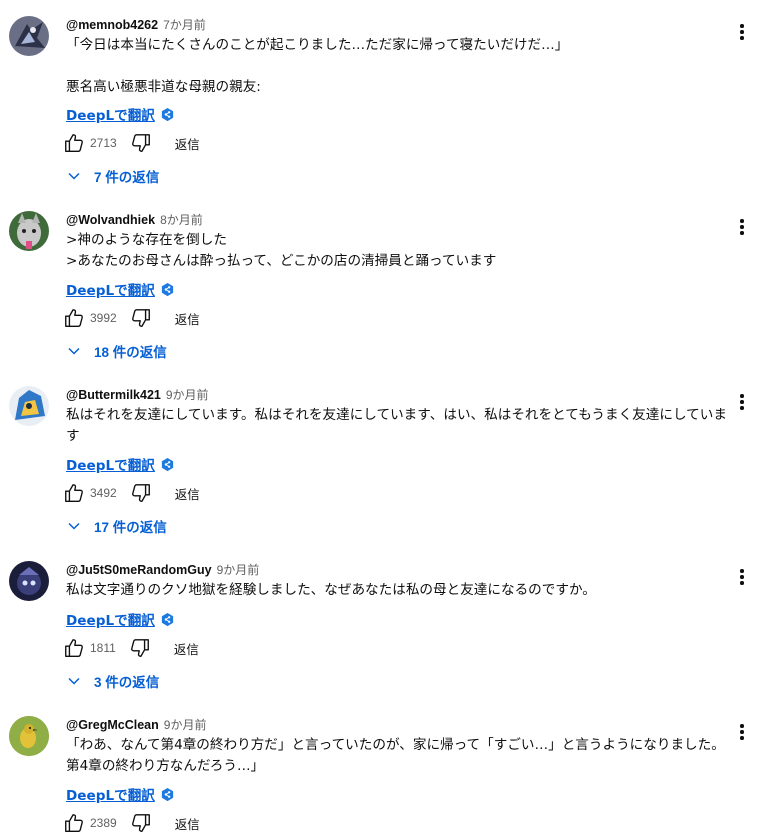 The image size is (769, 836). I want to click on replies-label: 7 件の返信, so click(126, 176).